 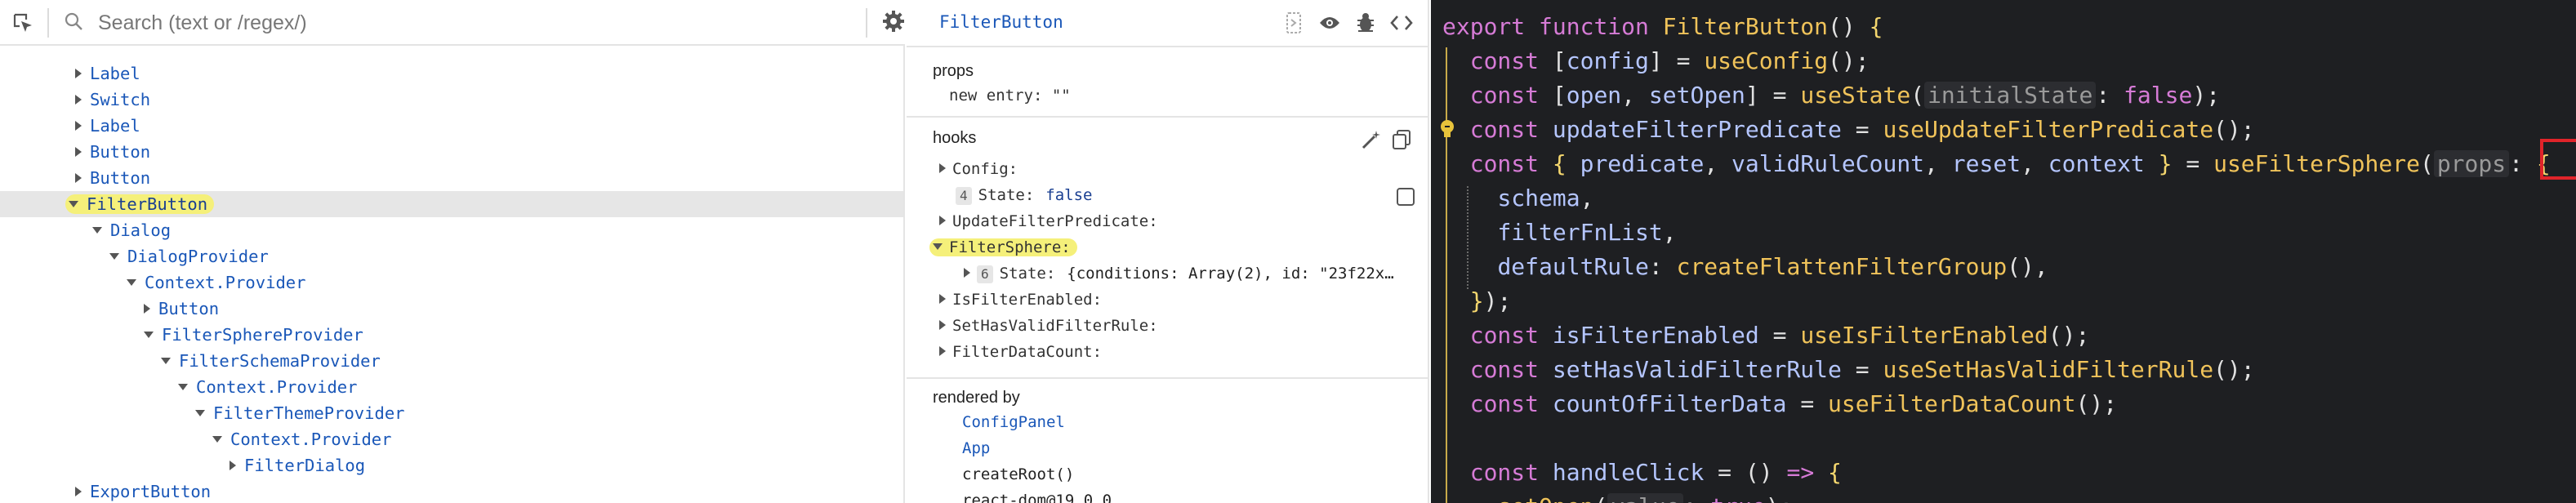 What do you see at coordinates (985, 169) in the screenshot?
I see `hook-label: Config:` at bounding box center [985, 169].